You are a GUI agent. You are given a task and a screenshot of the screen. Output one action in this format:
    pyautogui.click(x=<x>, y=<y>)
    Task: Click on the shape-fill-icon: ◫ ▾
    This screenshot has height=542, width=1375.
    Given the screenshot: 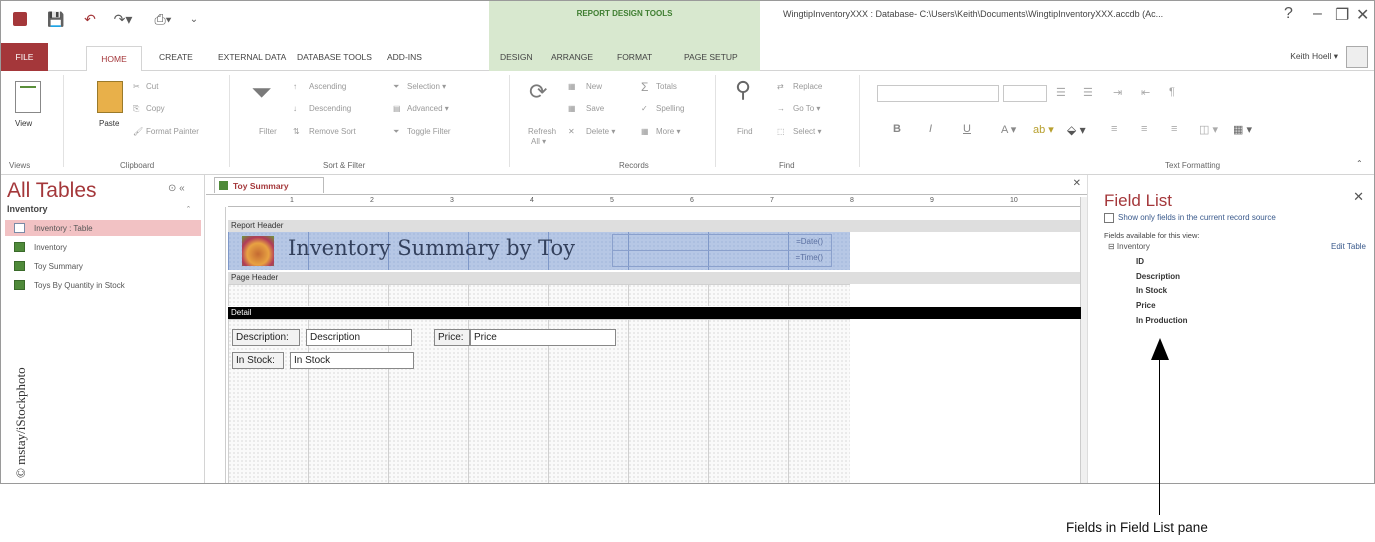 What is the action you would take?
    pyautogui.click(x=1208, y=129)
    